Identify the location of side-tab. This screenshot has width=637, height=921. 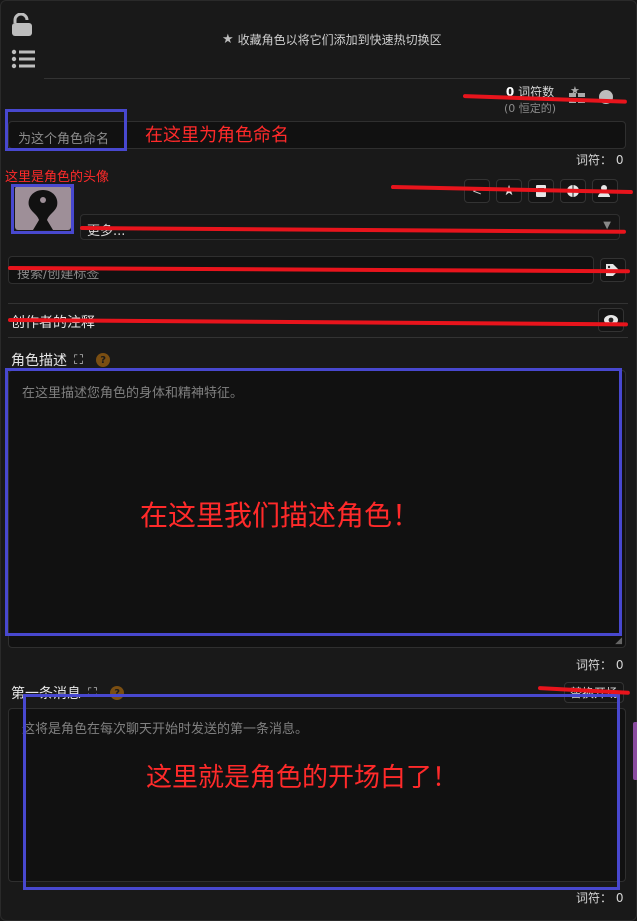
(635, 751).